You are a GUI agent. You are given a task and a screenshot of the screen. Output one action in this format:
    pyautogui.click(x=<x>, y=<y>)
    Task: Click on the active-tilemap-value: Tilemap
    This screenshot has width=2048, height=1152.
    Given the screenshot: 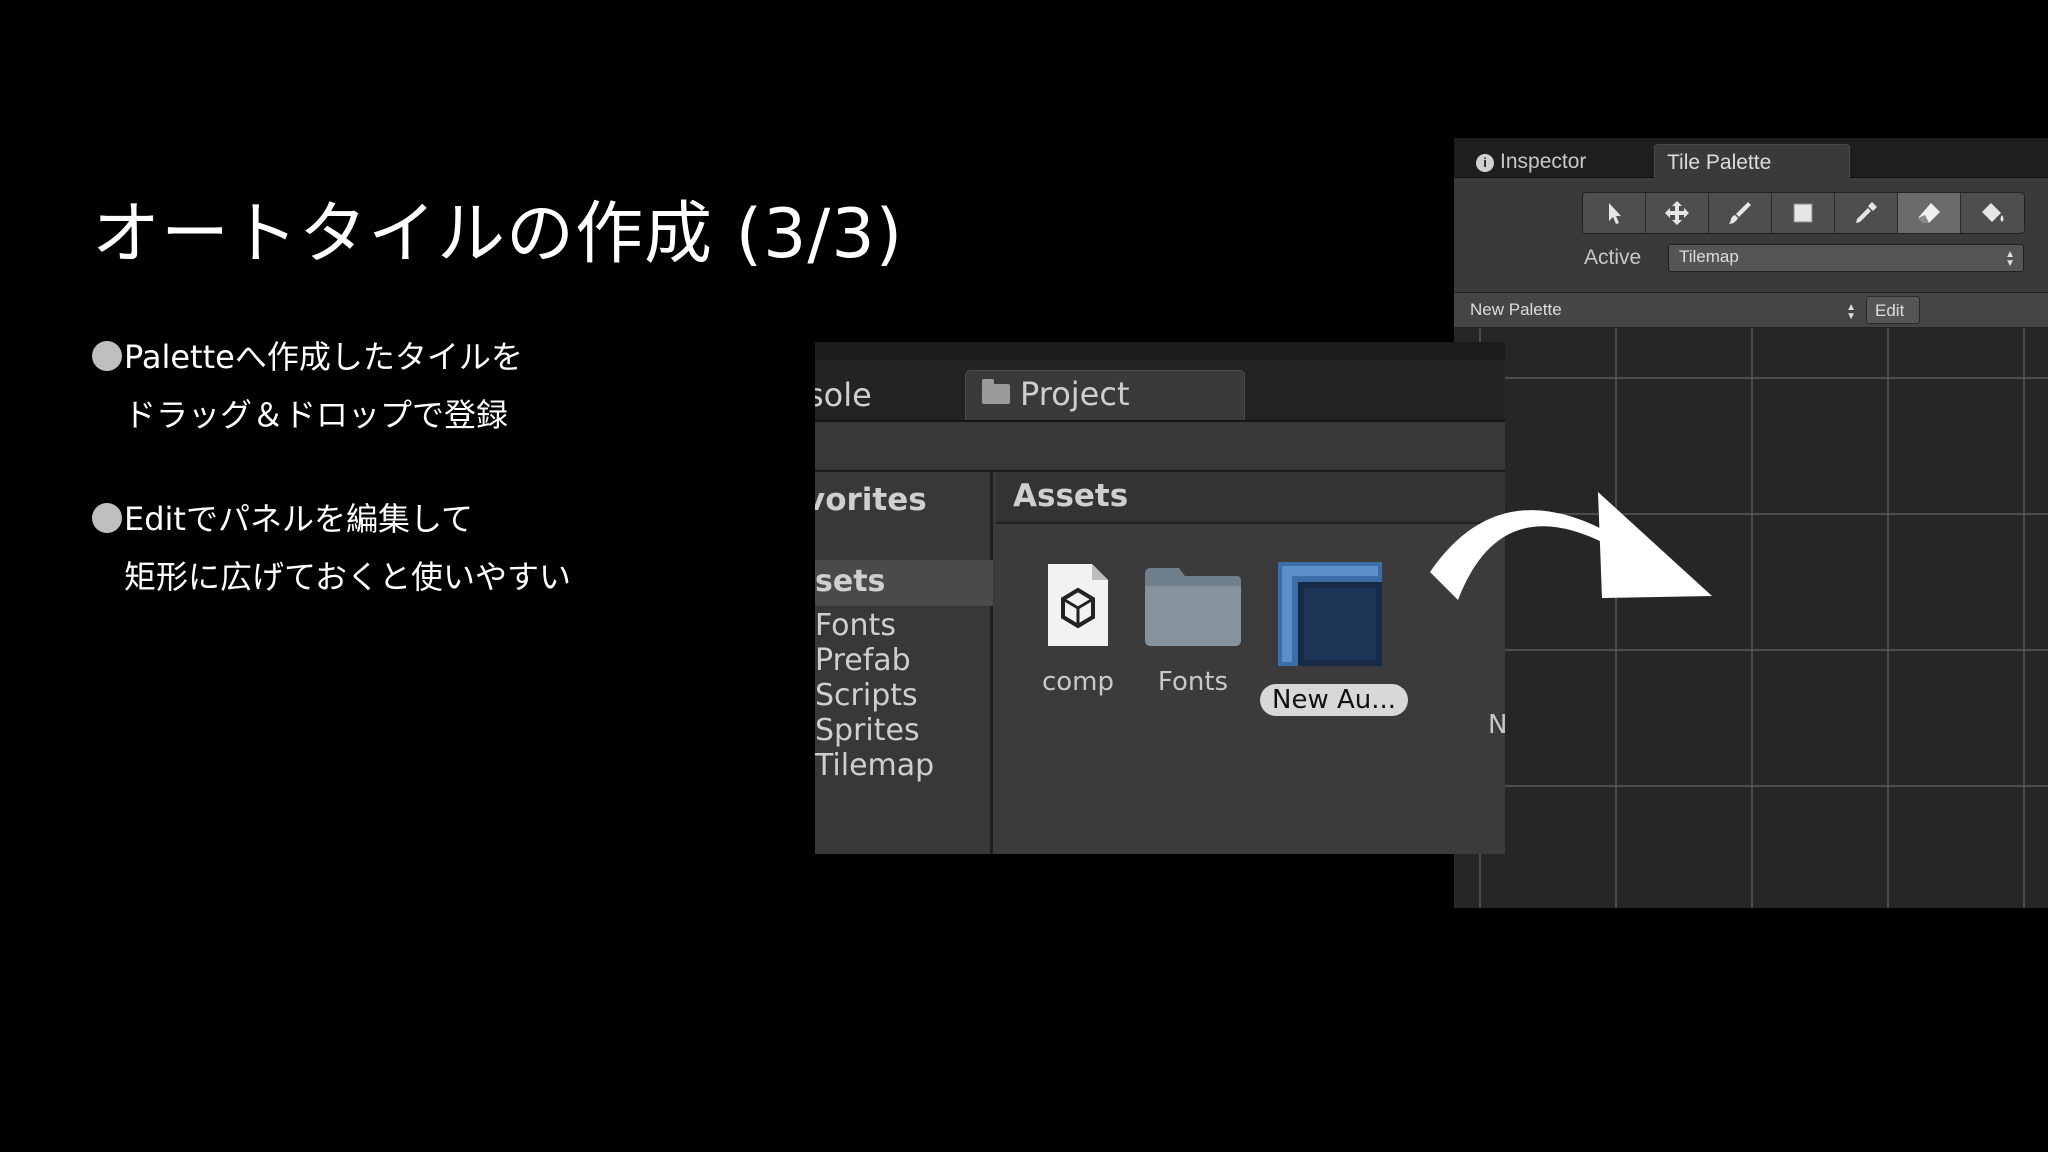 What is the action you would take?
    pyautogui.click(x=1709, y=256)
    